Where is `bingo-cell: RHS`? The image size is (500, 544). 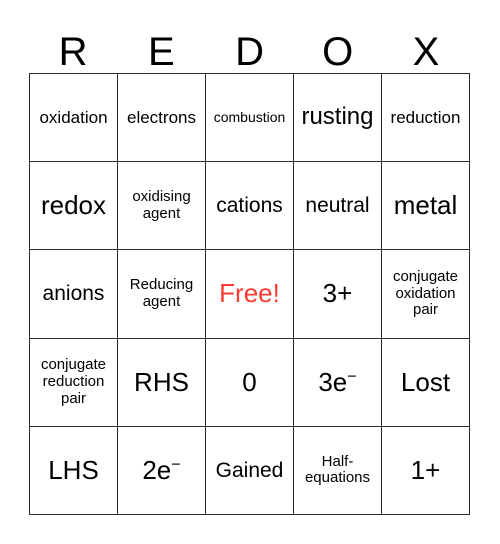 bingo-cell: RHS is located at coordinates (162, 382).